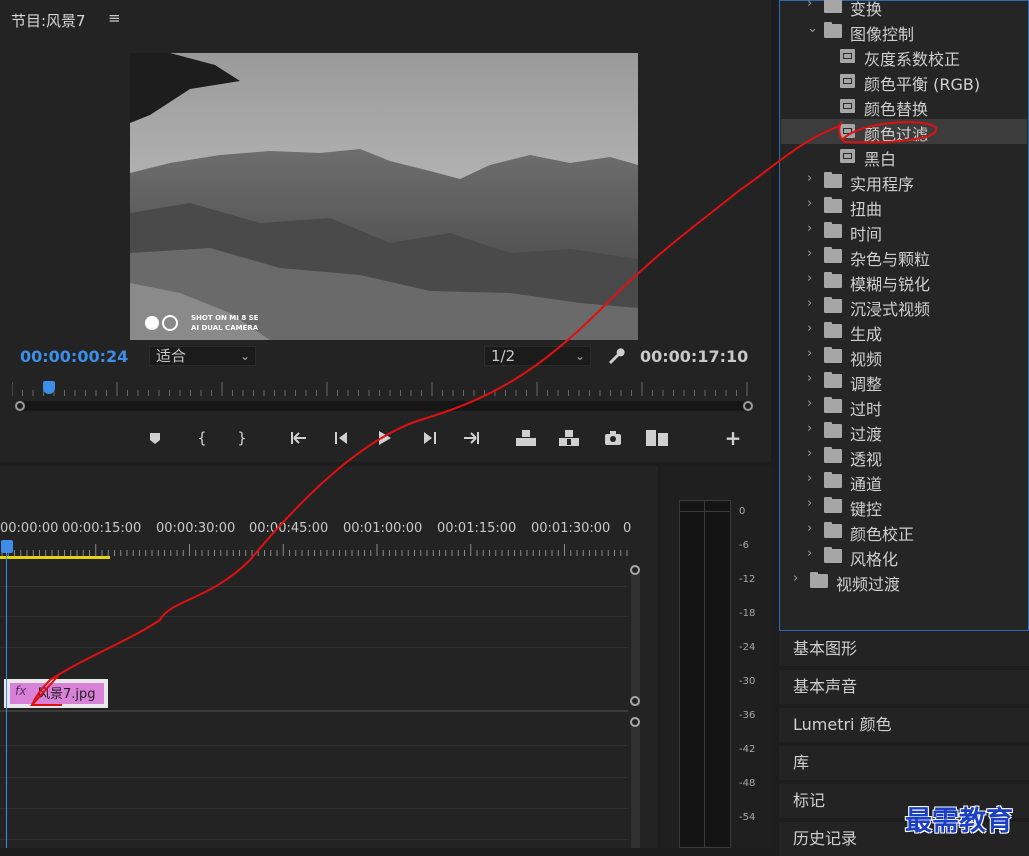 The image size is (1029, 856). What do you see at coordinates (812, 28) in the screenshot?
I see `chevron-down-icon: ⌄` at bounding box center [812, 28].